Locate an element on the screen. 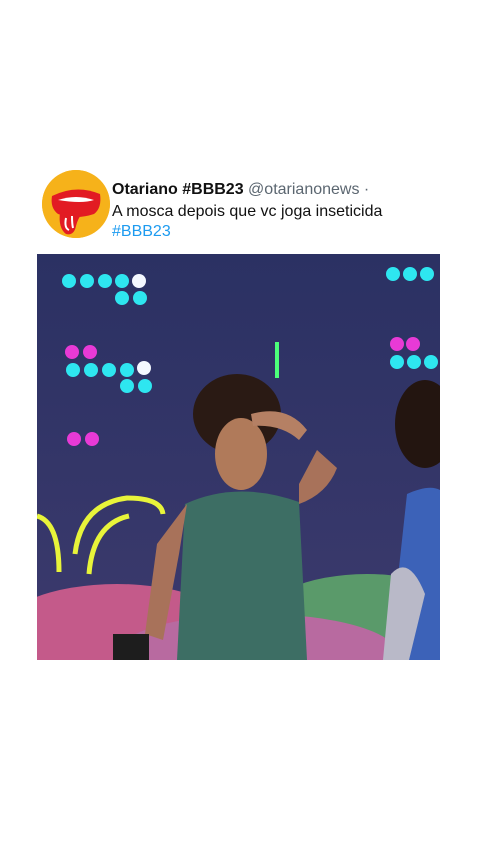 The height and width of the screenshot is (854, 480). tweet-header: Otariano #BBB23 @otarianonews · is located at coordinates (240, 190).